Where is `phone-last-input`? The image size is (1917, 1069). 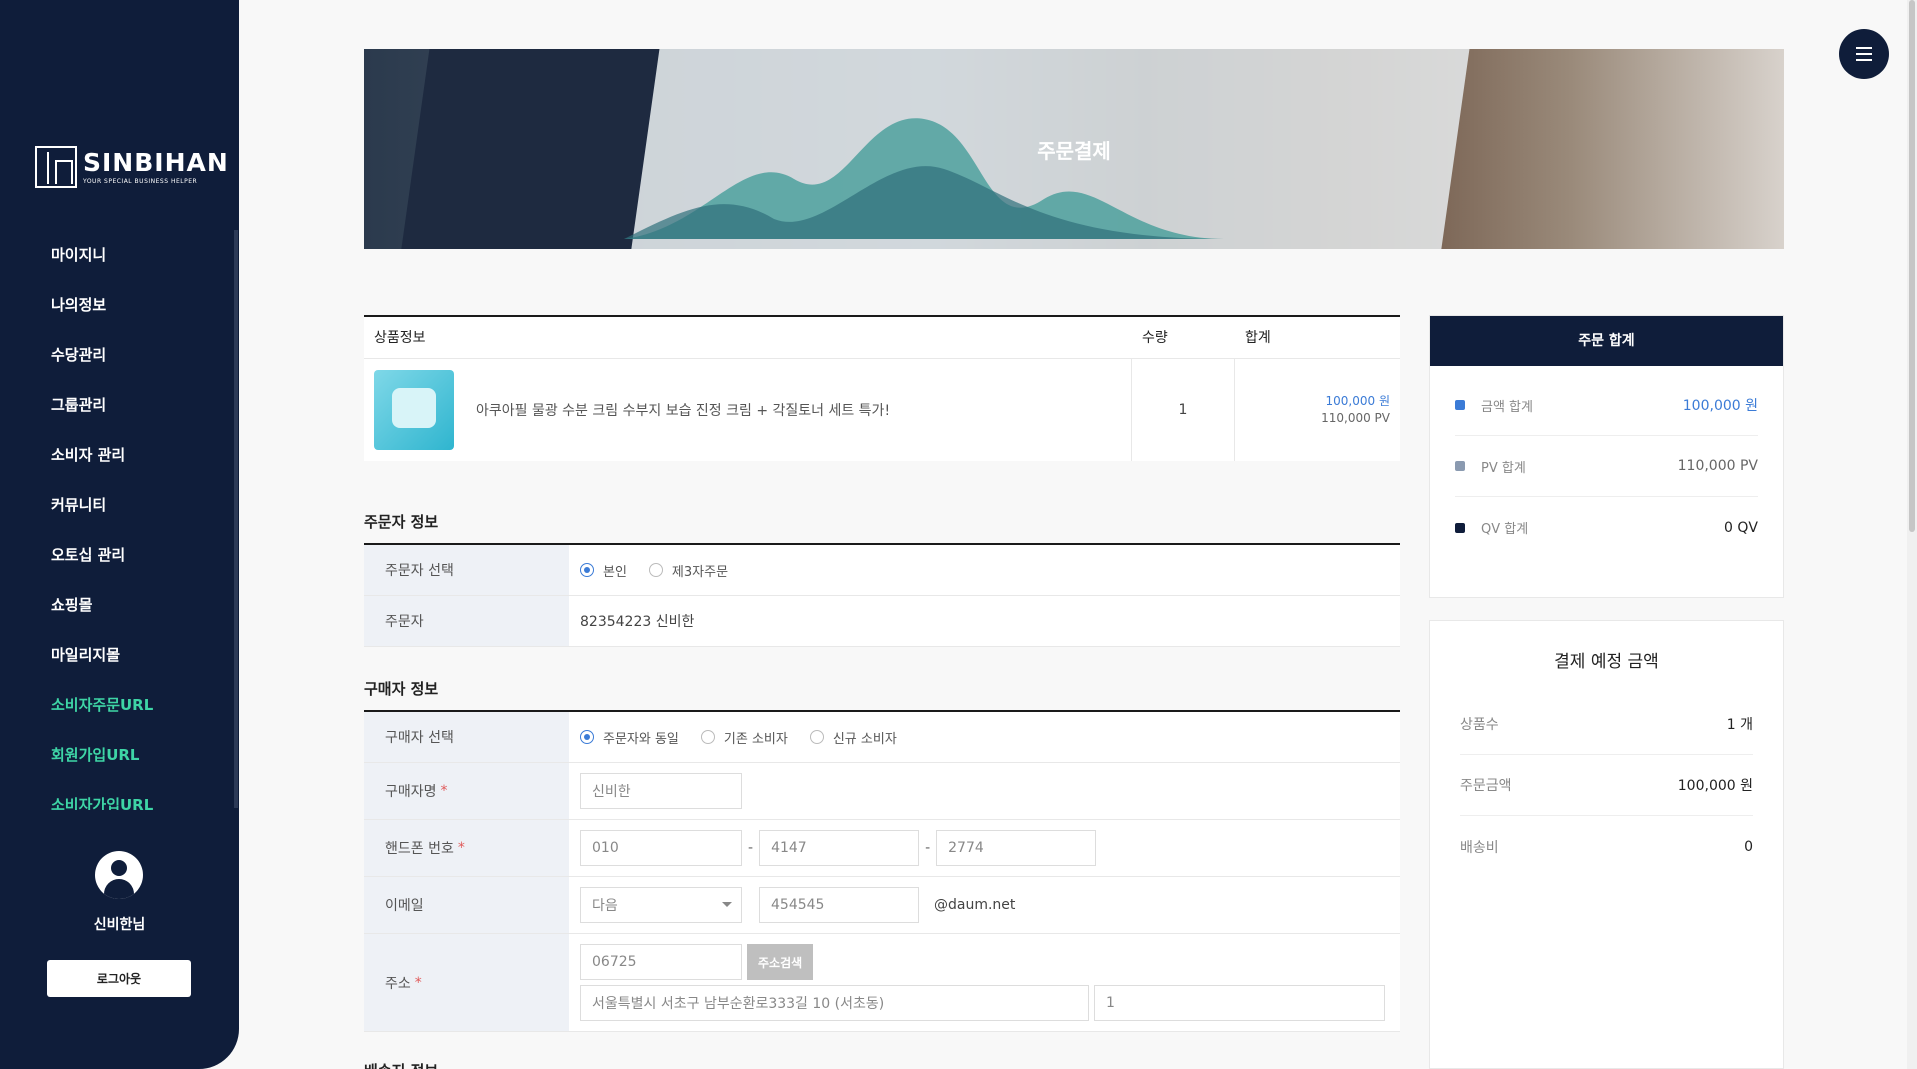
phone-last-input is located at coordinates (1016, 848).